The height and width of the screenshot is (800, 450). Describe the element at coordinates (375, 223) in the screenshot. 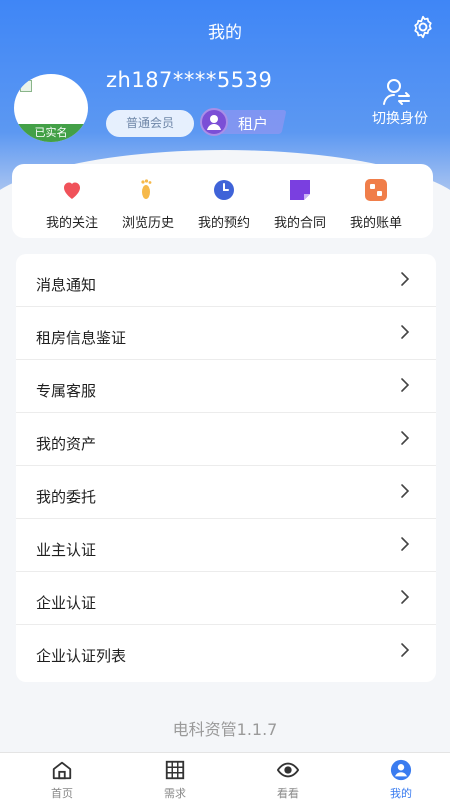

I see `quick-action-label: 我的账单` at that location.